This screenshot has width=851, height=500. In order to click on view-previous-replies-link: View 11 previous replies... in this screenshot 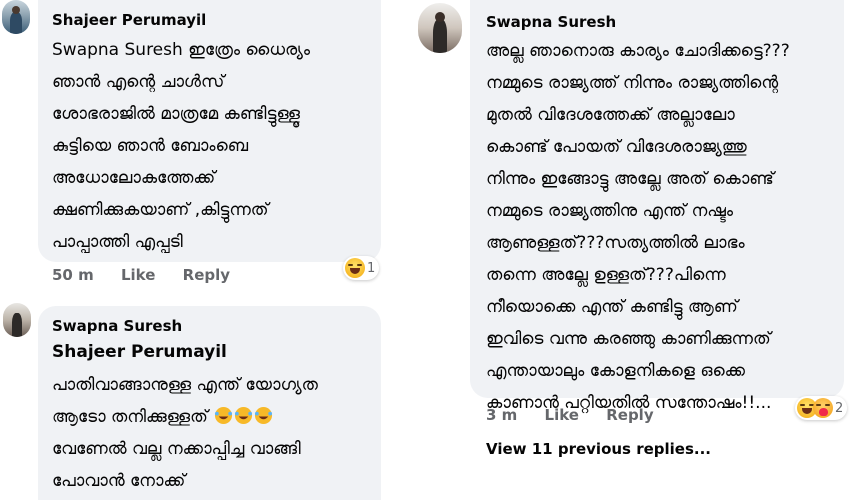, I will do `click(598, 449)`.